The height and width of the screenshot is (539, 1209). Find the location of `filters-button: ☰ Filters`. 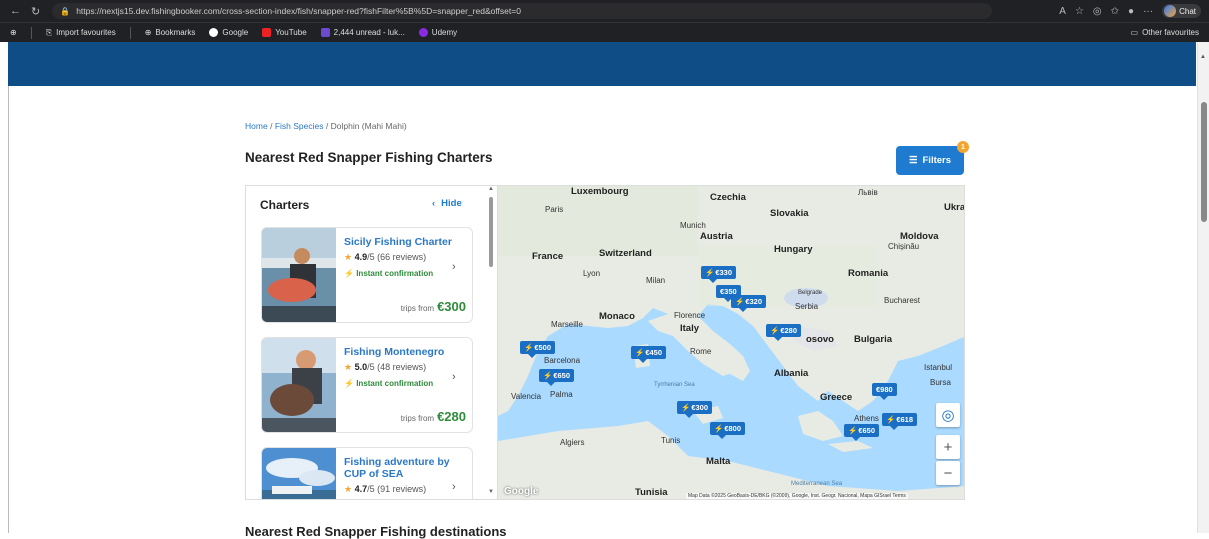

filters-button: ☰ Filters is located at coordinates (930, 160).